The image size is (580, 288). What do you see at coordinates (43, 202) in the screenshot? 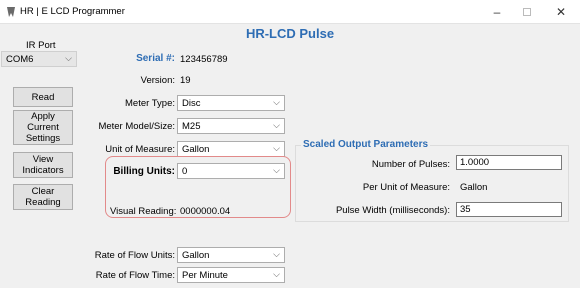
I see `clear-label-line2: Reading` at bounding box center [43, 202].